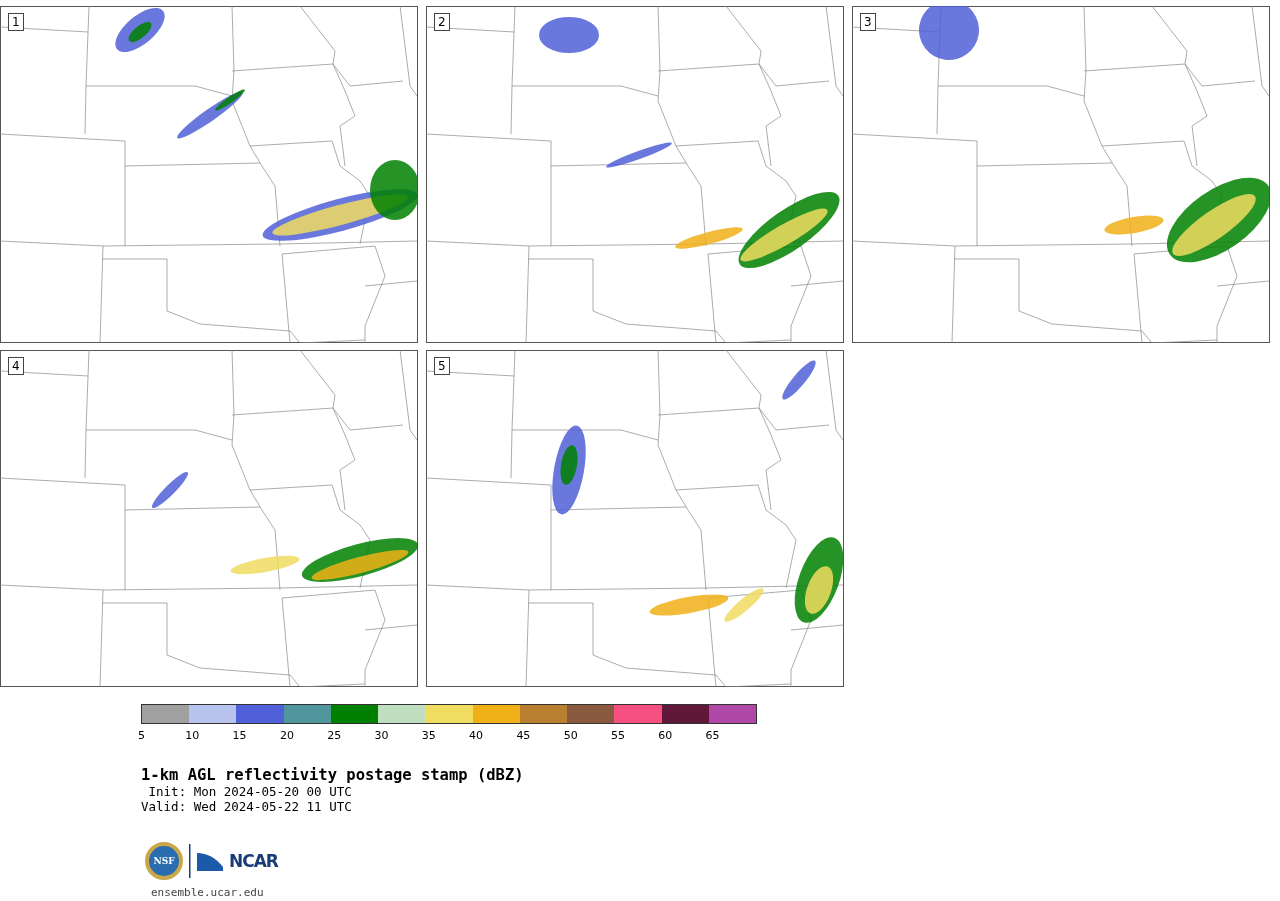 Image resolution: width=1280 pixels, height=901 pixels. What do you see at coordinates (287, 735) in the screenshot?
I see `tick-label: 20` at bounding box center [287, 735].